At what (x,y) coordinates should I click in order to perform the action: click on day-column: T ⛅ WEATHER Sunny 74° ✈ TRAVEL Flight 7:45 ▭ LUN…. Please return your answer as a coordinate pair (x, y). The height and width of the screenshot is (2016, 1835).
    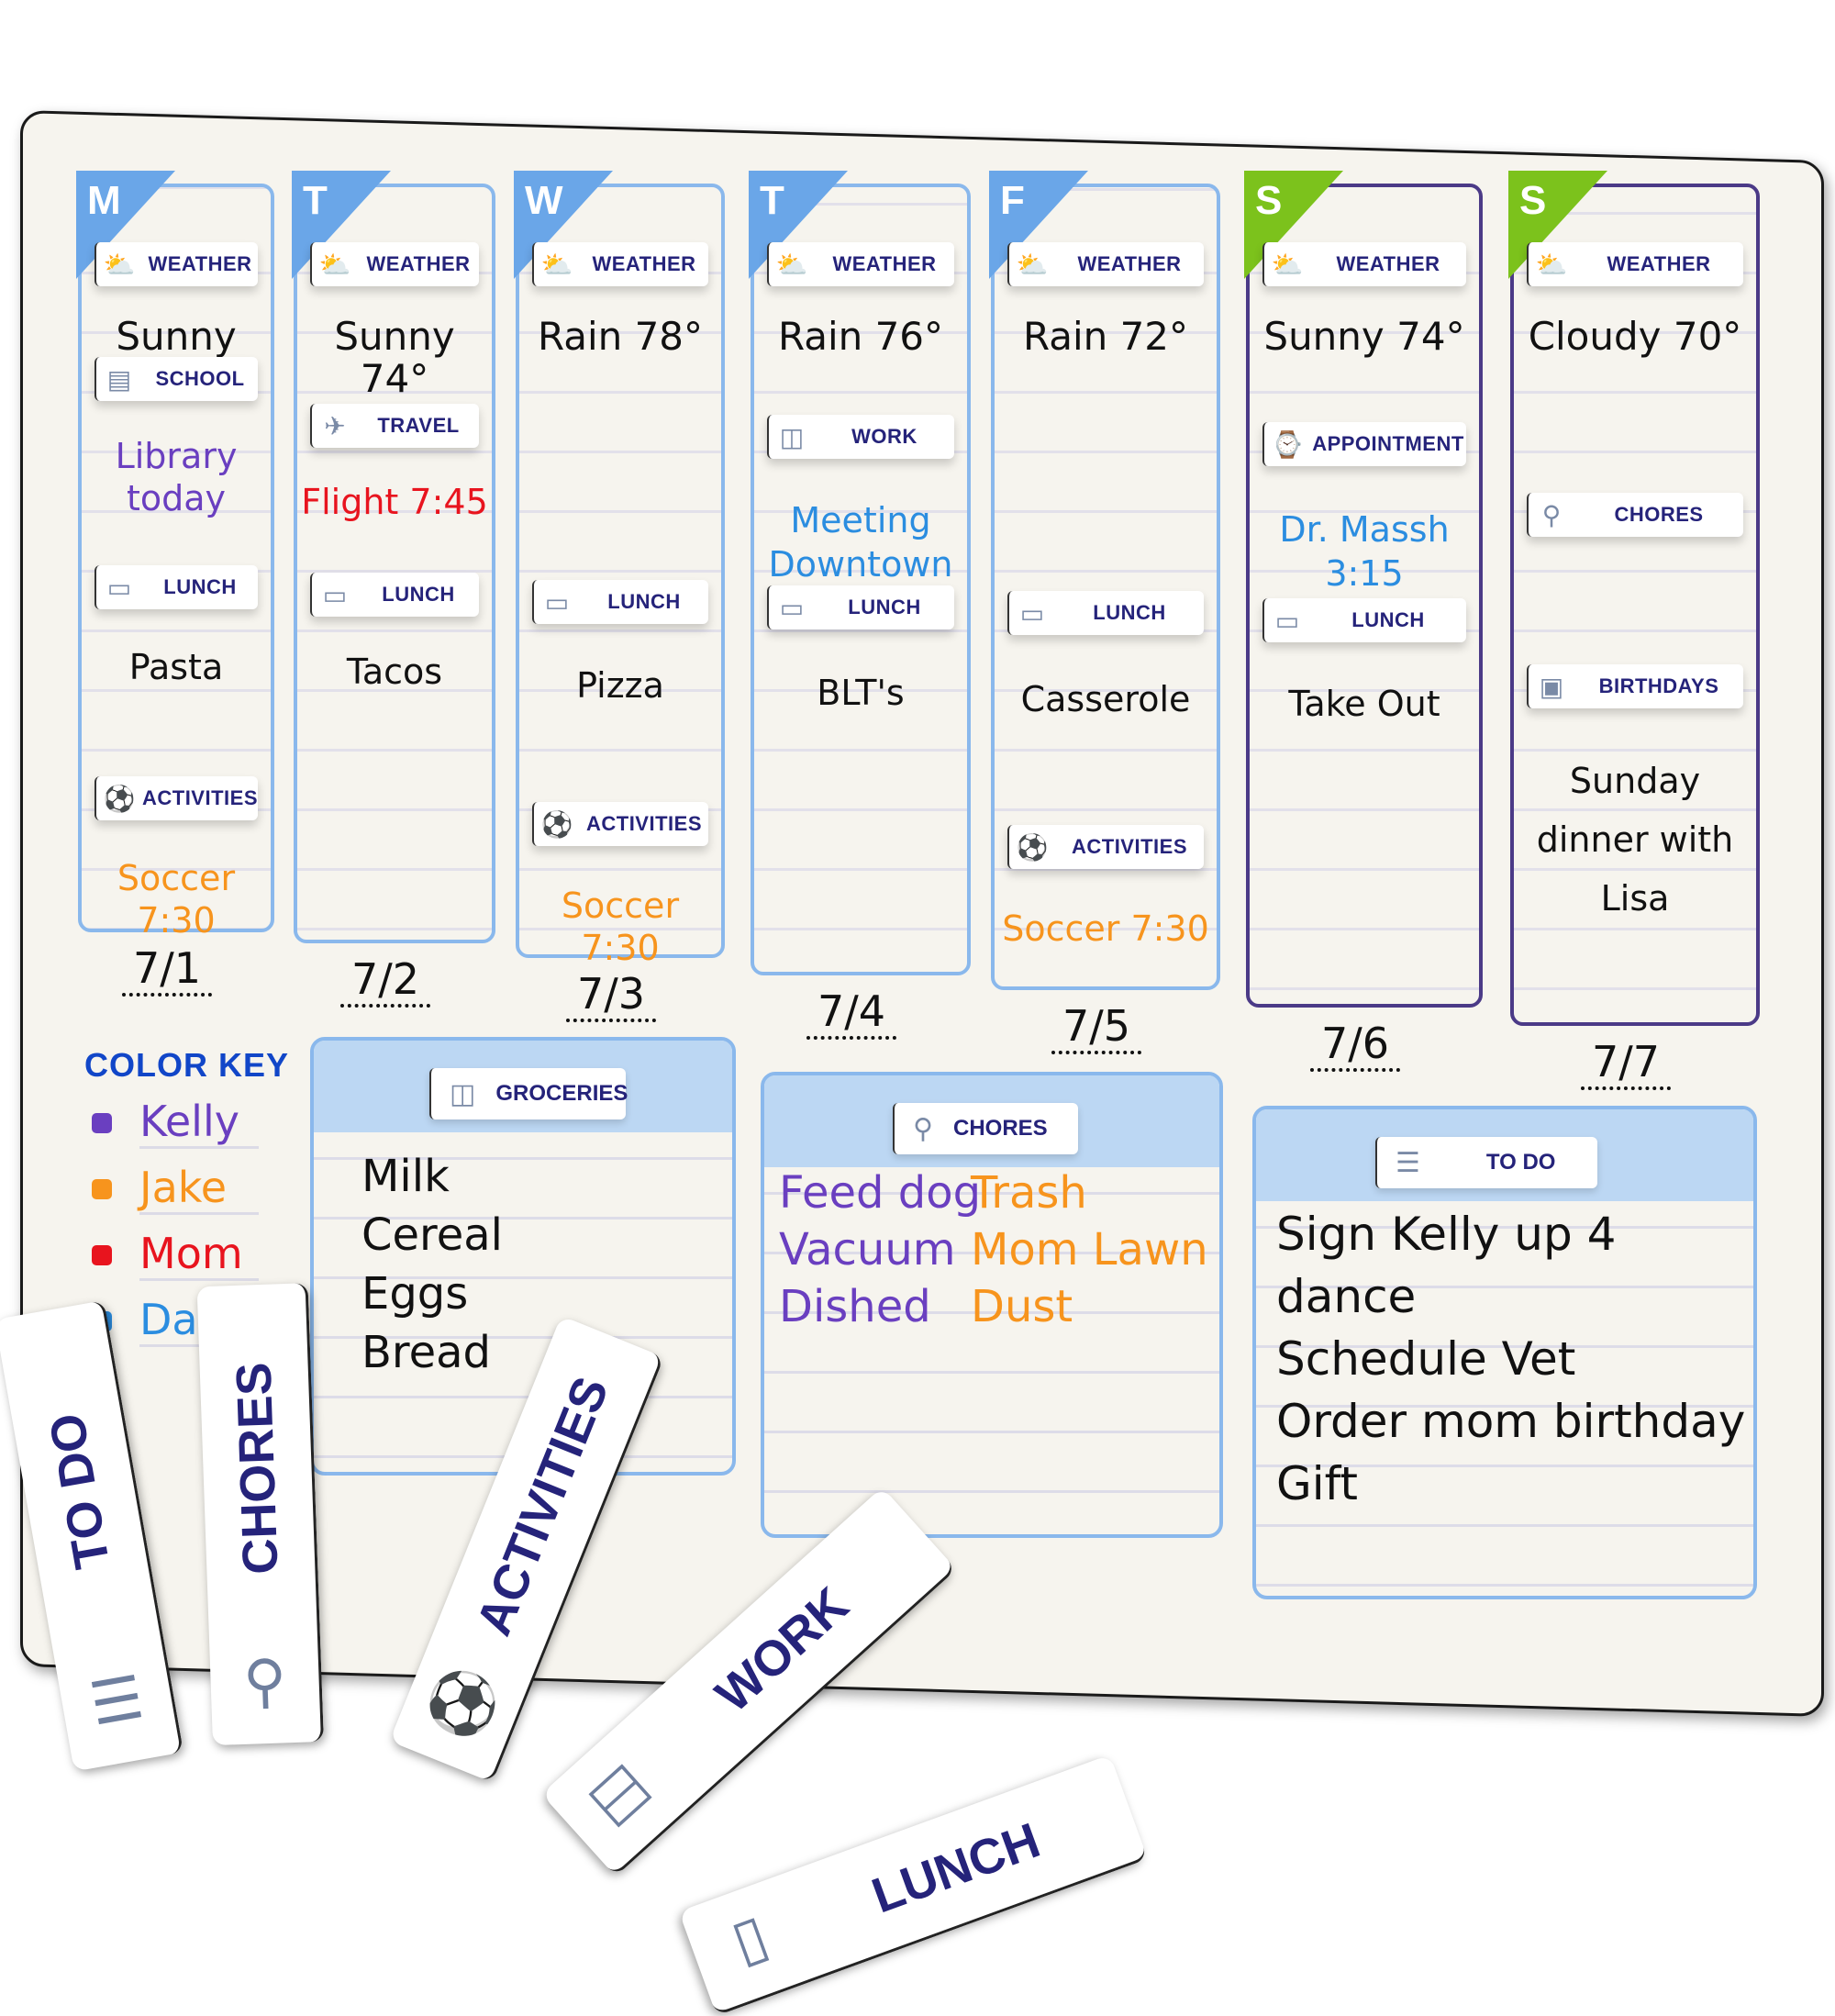
    Looking at the image, I should click on (394, 557).